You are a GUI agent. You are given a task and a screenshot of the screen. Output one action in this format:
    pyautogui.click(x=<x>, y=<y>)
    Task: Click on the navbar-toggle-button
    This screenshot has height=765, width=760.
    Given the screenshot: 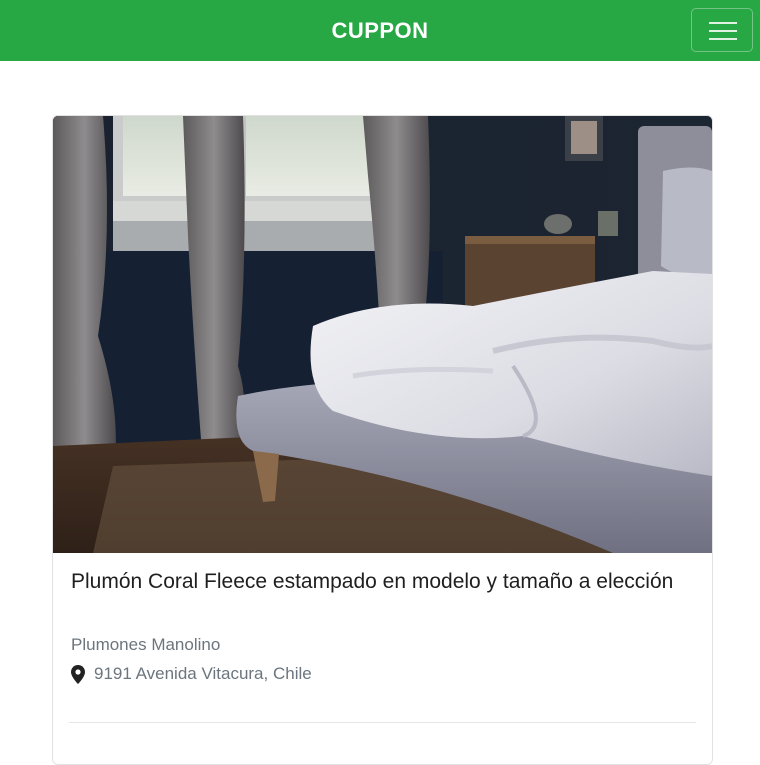 What is the action you would take?
    pyautogui.click(x=722, y=30)
    